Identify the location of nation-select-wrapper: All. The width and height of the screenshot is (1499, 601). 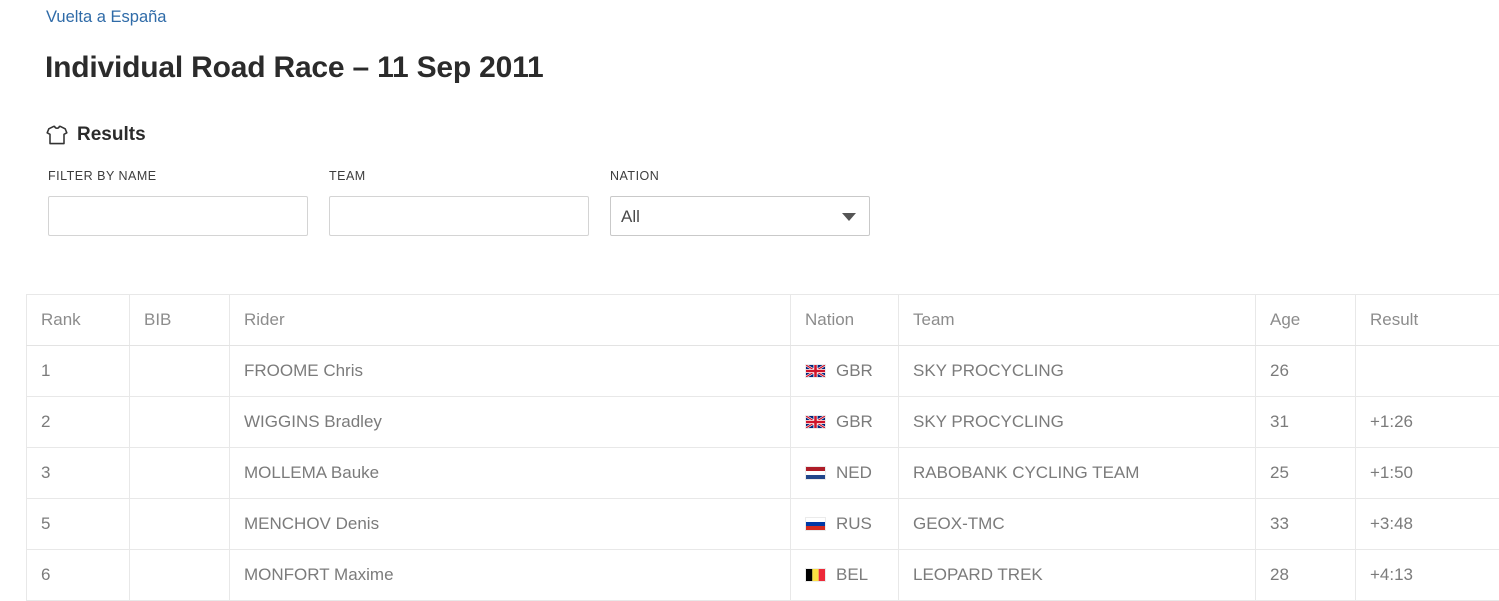
(740, 216).